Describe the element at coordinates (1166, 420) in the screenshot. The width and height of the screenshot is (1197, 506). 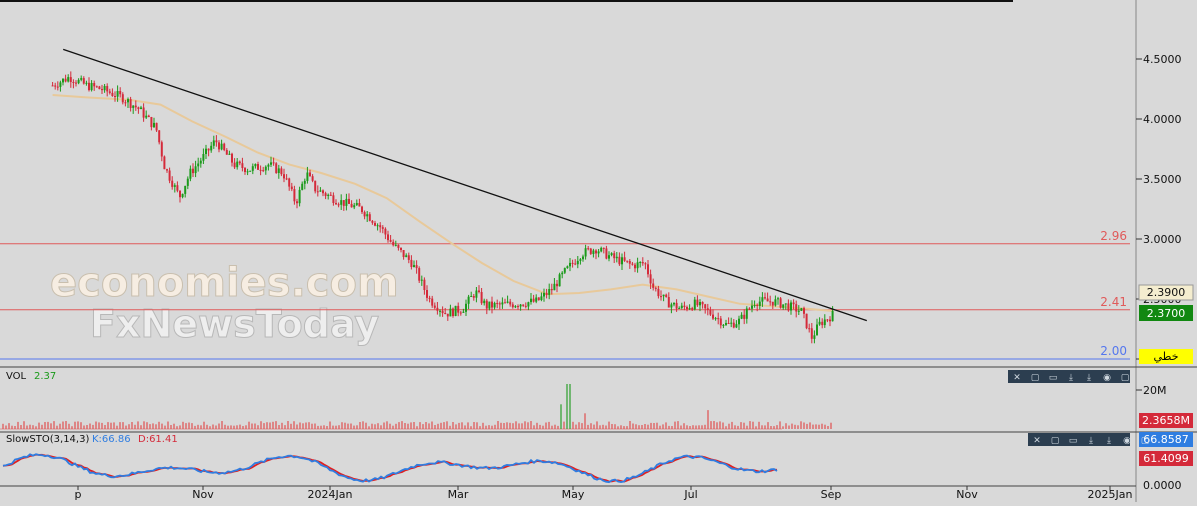
I see `volume-tag: 2.3658M` at that location.